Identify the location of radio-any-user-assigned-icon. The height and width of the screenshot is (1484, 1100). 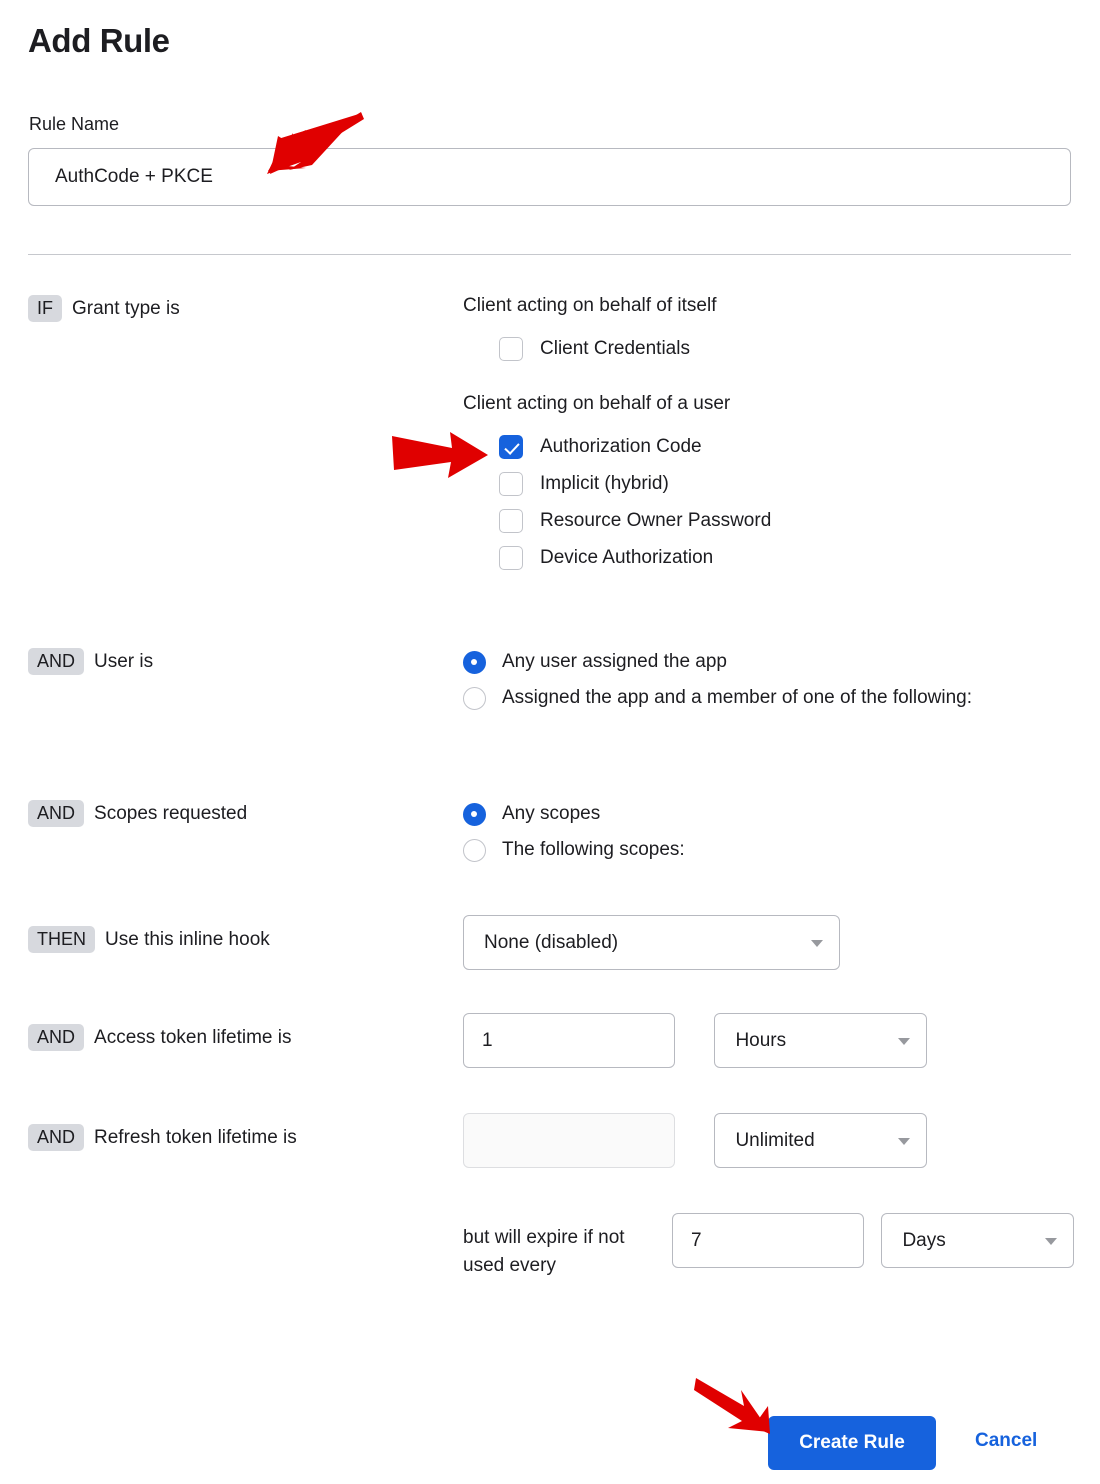
(474, 662).